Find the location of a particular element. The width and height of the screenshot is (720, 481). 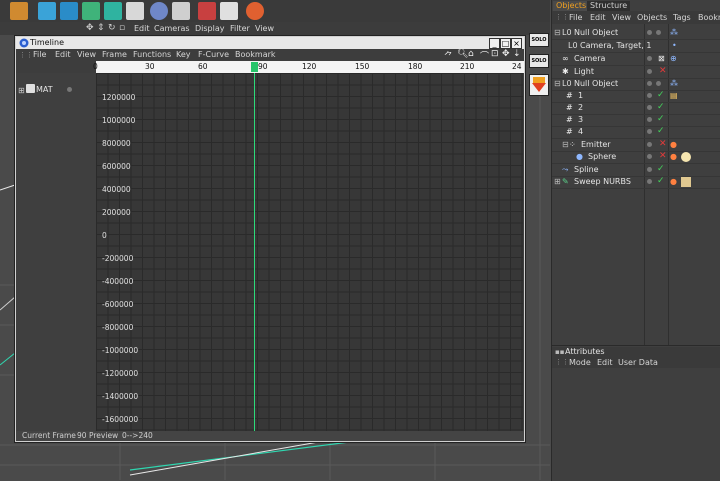

timeline-menu-fcurve: F-Curve is located at coordinates (213, 54).